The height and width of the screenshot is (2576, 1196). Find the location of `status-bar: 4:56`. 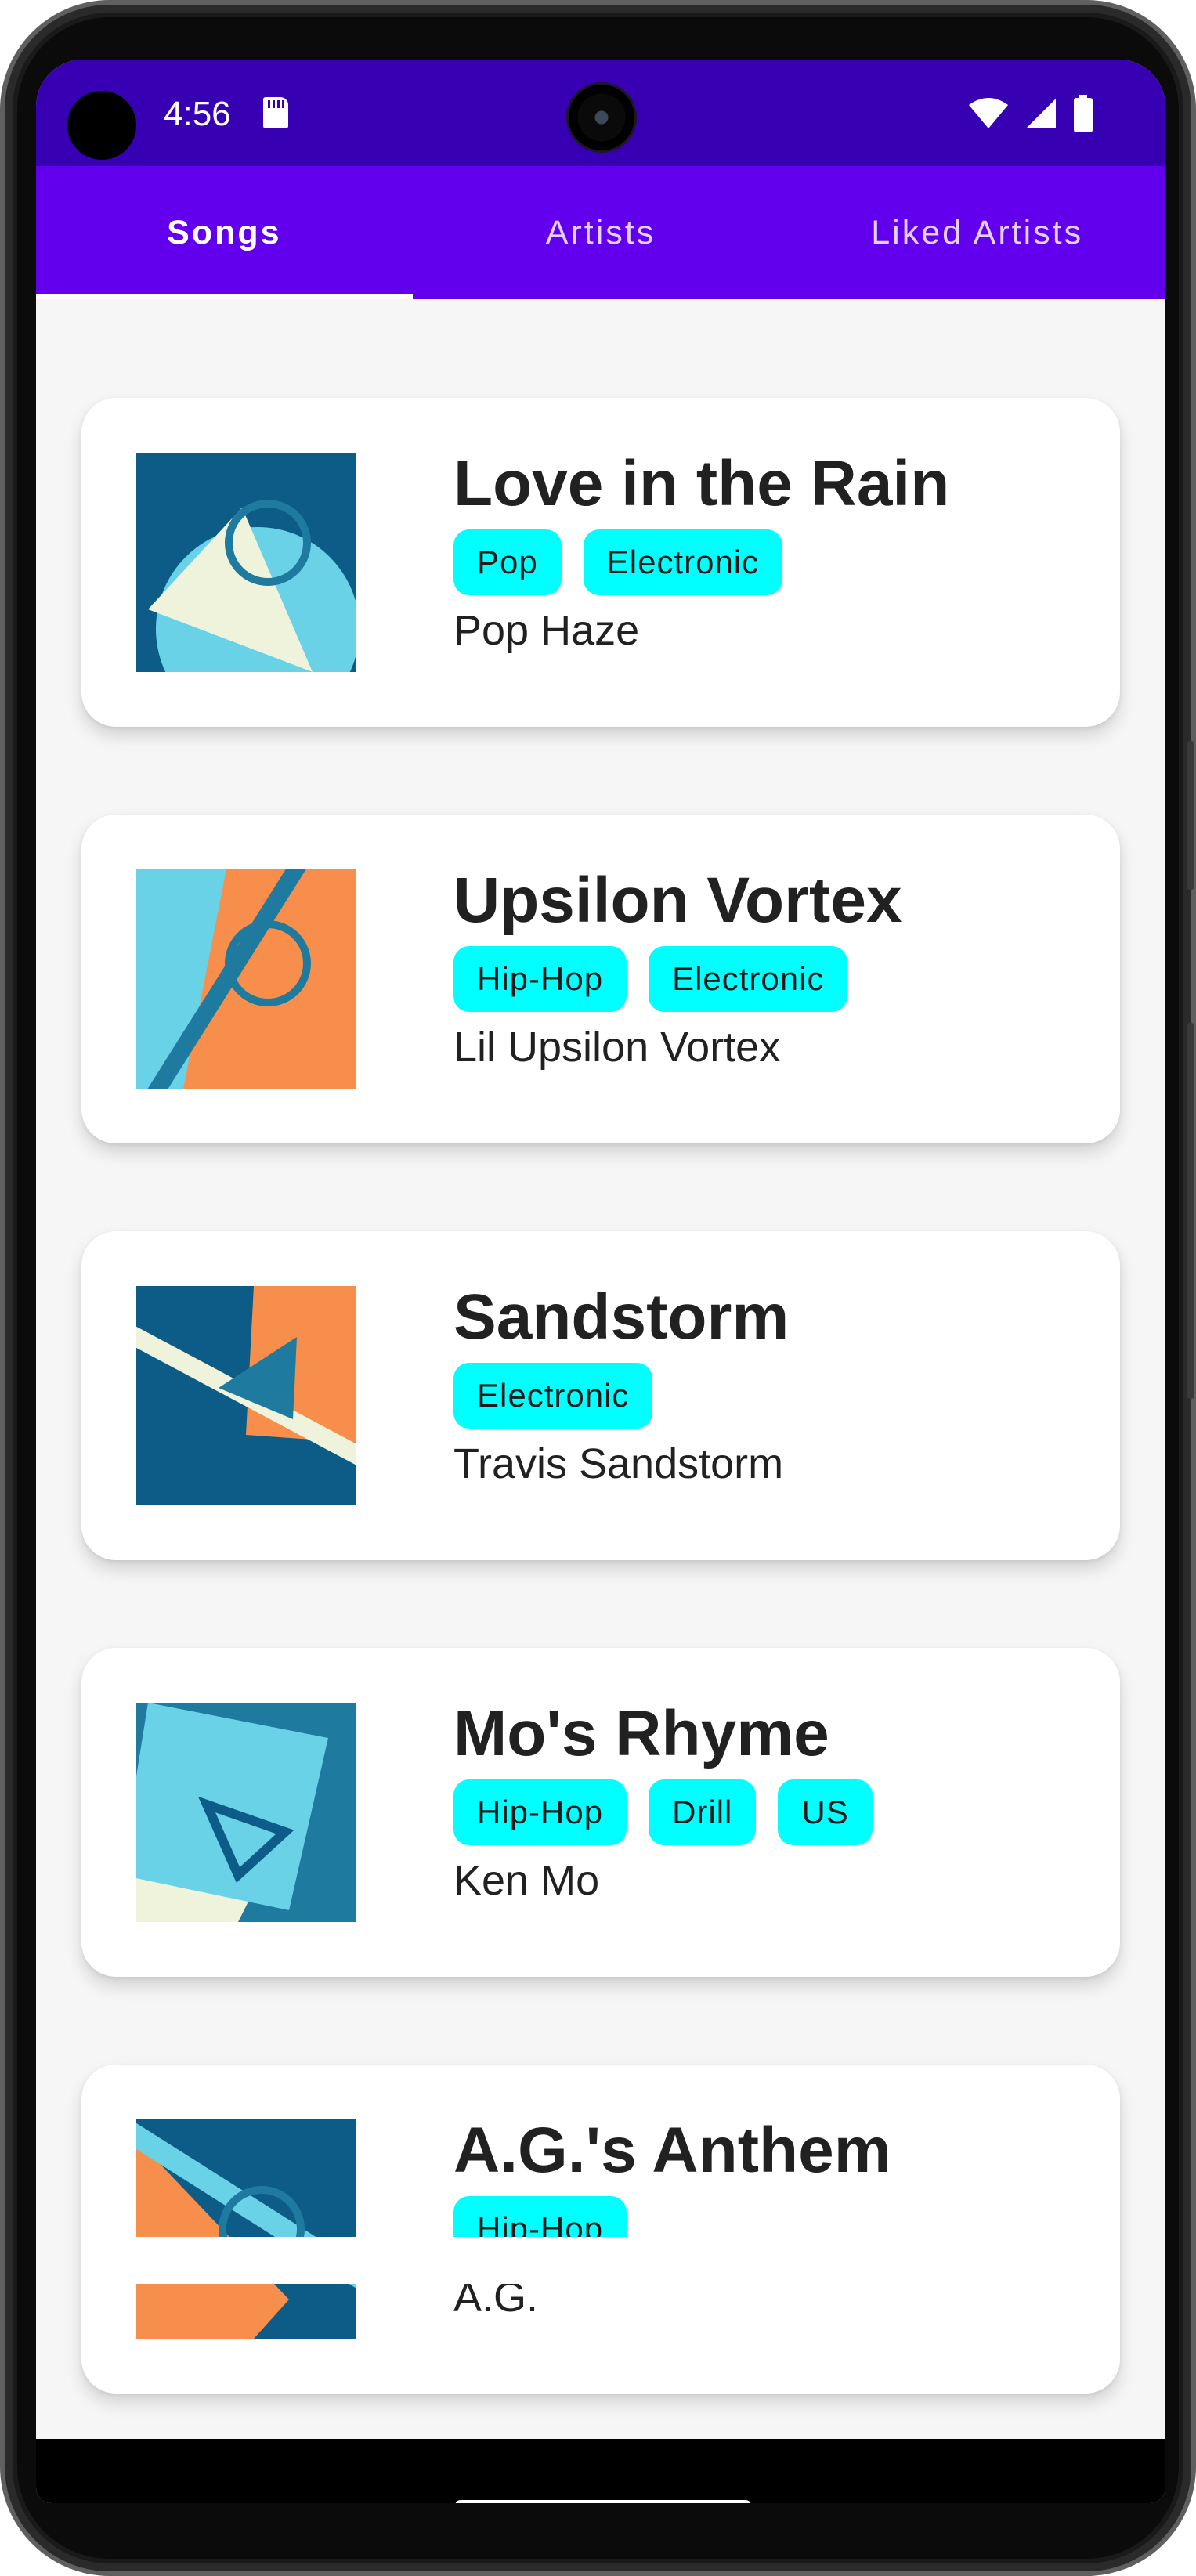

status-bar: 4:56 is located at coordinates (600, 113).